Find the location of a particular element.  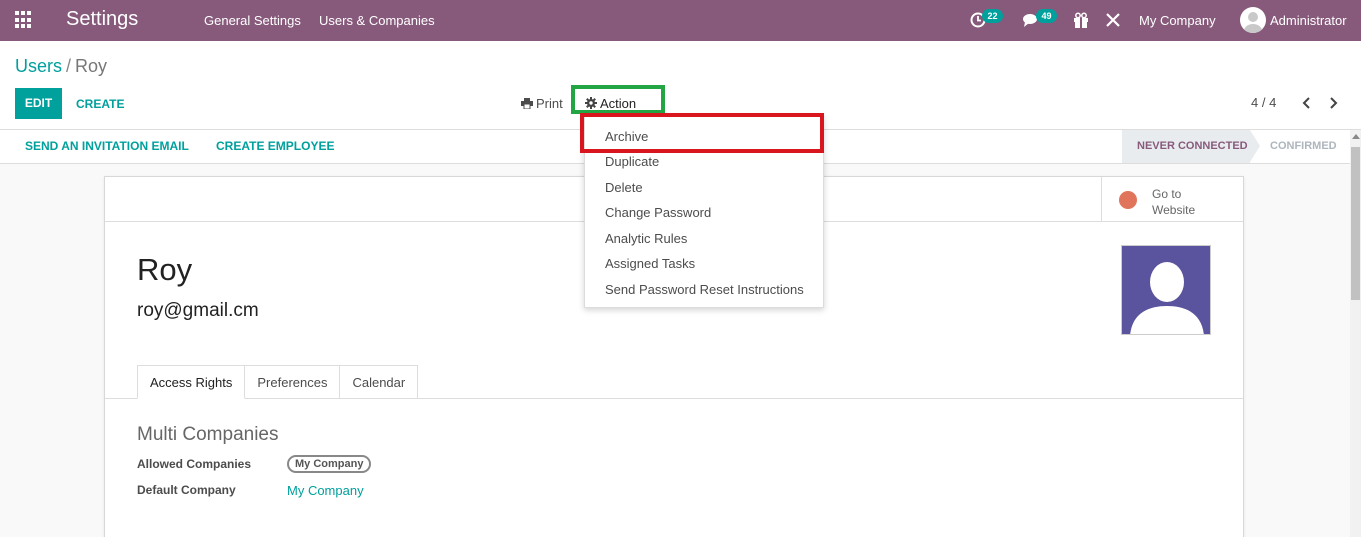

user-email: roy@gmail.cm is located at coordinates (198, 311).